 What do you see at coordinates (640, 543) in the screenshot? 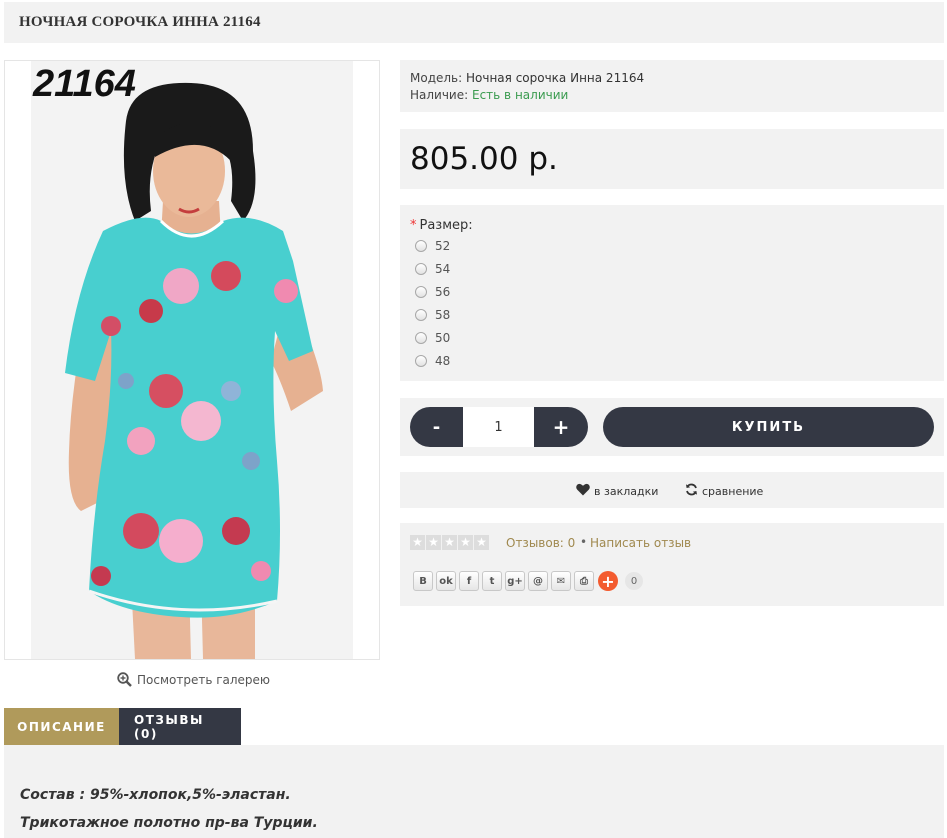
I see `write-review-link: Написать отзыв` at bounding box center [640, 543].